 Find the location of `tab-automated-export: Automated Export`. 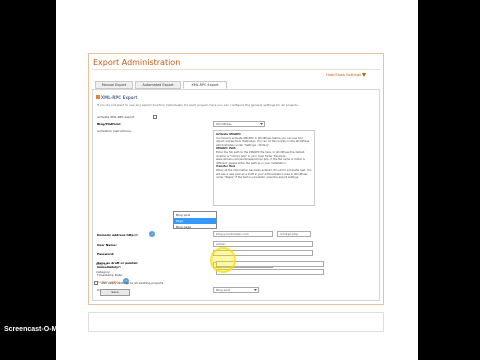

tab-automated-export: Automated Export is located at coordinates (158, 85).